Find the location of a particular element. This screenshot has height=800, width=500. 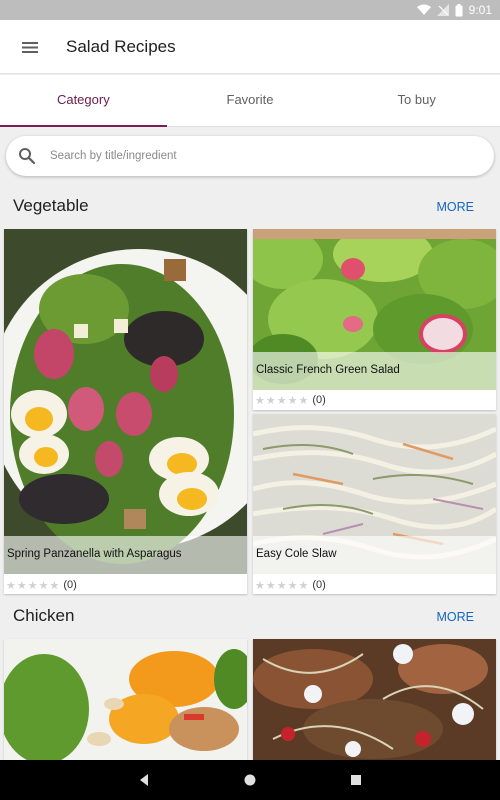

recipe-card: Classic French Green Salad ★★★★★ (0) is located at coordinates (374, 319).